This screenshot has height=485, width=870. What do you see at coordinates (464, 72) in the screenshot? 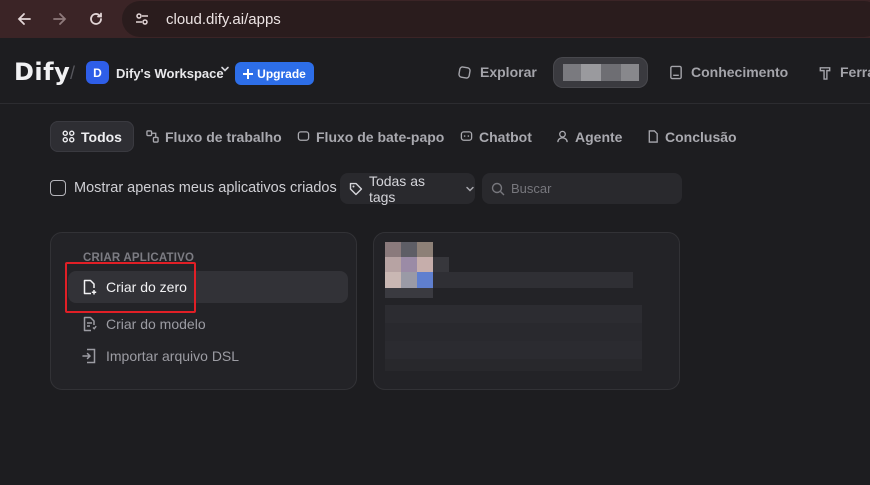
I see `compass-icon` at bounding box center [464, 72].